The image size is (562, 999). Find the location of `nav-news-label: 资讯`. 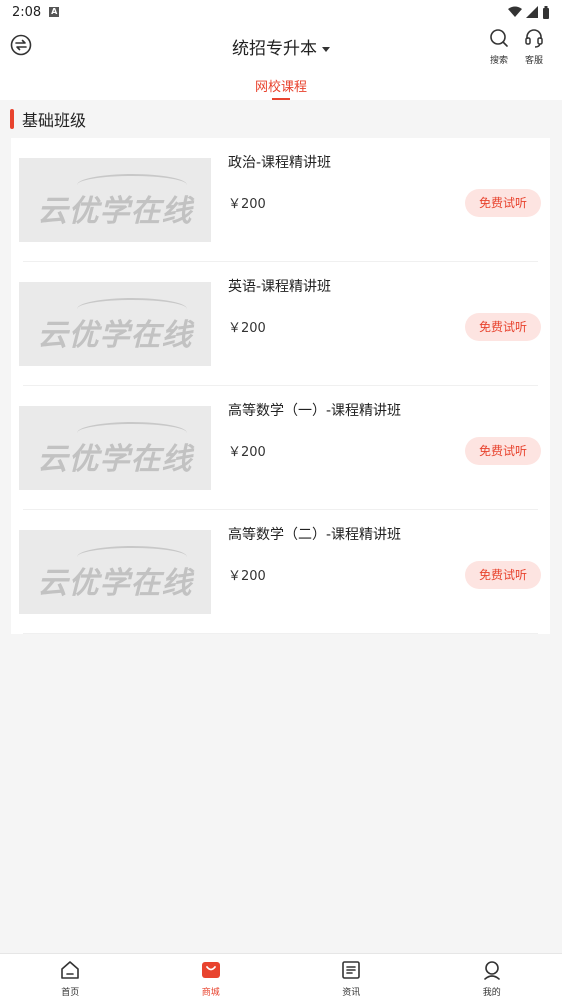

nav-news-label: 资讯 is located at coordinates (351, 993).